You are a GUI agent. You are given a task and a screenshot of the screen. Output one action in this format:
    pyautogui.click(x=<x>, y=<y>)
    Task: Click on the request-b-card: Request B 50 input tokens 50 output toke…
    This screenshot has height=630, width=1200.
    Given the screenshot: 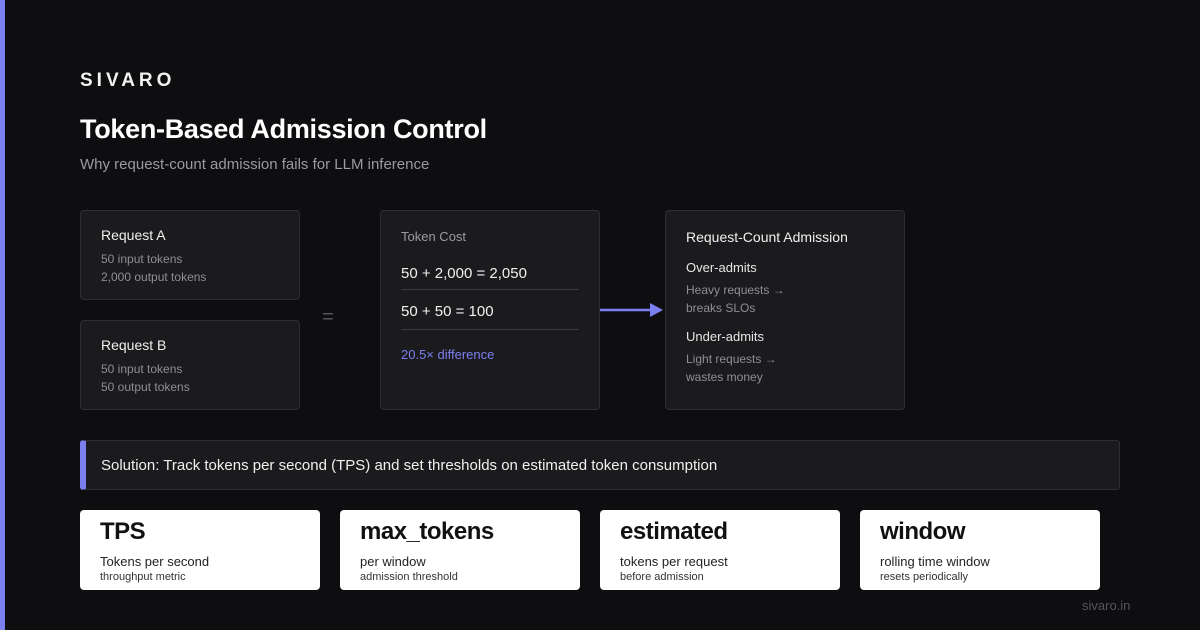 What is the action you would take?
    pyautogui.click(x=190, y=365)
    